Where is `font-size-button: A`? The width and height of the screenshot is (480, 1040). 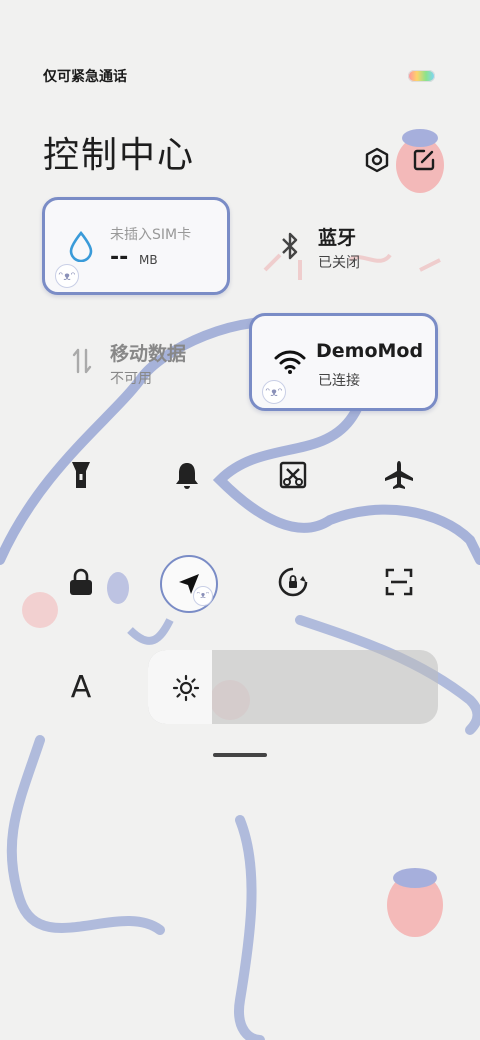 font-size-button: A is located at coordinates (81, 687).